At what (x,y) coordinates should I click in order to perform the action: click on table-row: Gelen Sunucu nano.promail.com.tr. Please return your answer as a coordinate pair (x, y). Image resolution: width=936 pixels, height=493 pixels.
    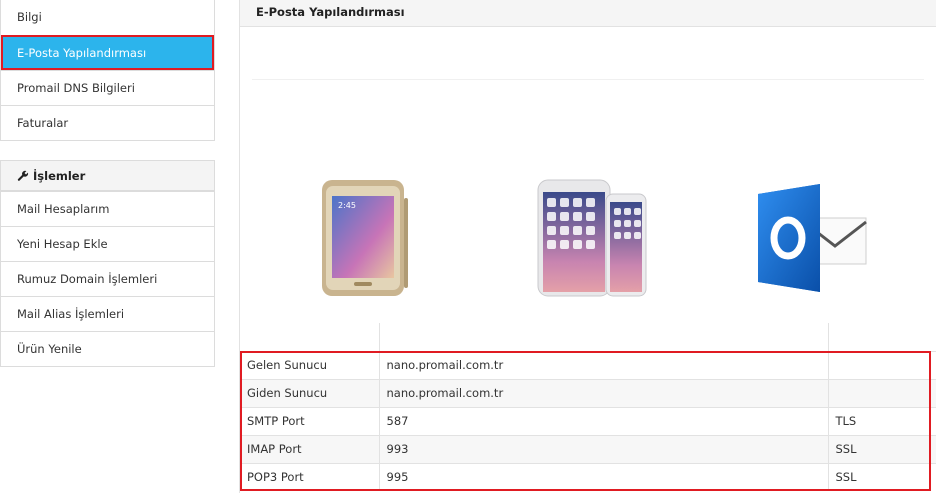
    Looking at the image, I should click on (588, 364).